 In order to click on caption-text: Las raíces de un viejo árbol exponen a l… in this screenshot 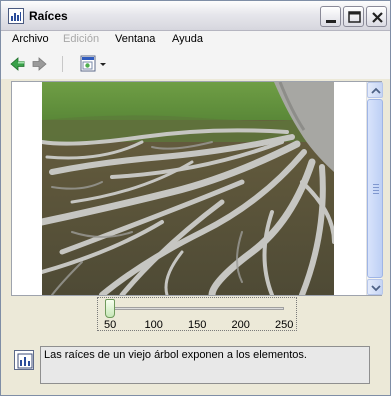, I will do `click(205, 365)`.